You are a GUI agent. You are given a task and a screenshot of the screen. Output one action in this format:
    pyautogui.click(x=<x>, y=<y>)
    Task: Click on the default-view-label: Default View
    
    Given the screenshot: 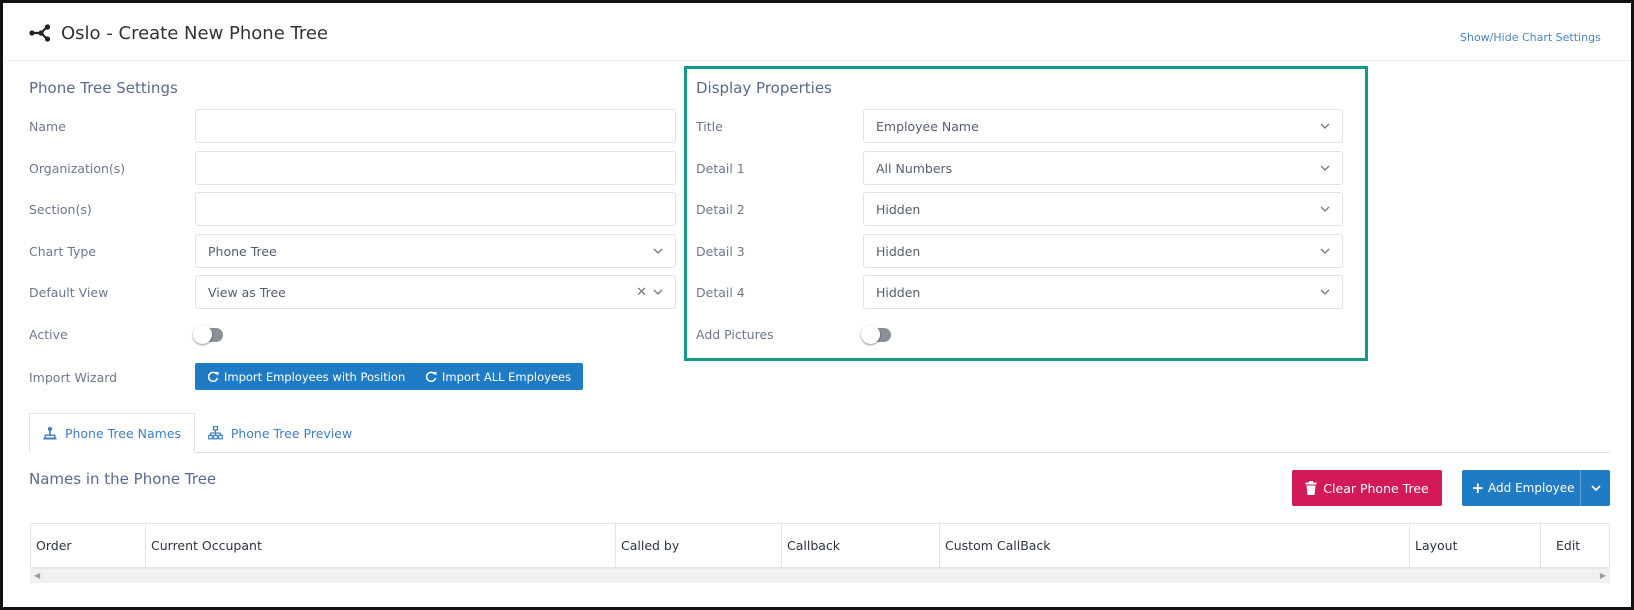 What is the action you would take?
    pyautogui.click(x=69, y=292)
    